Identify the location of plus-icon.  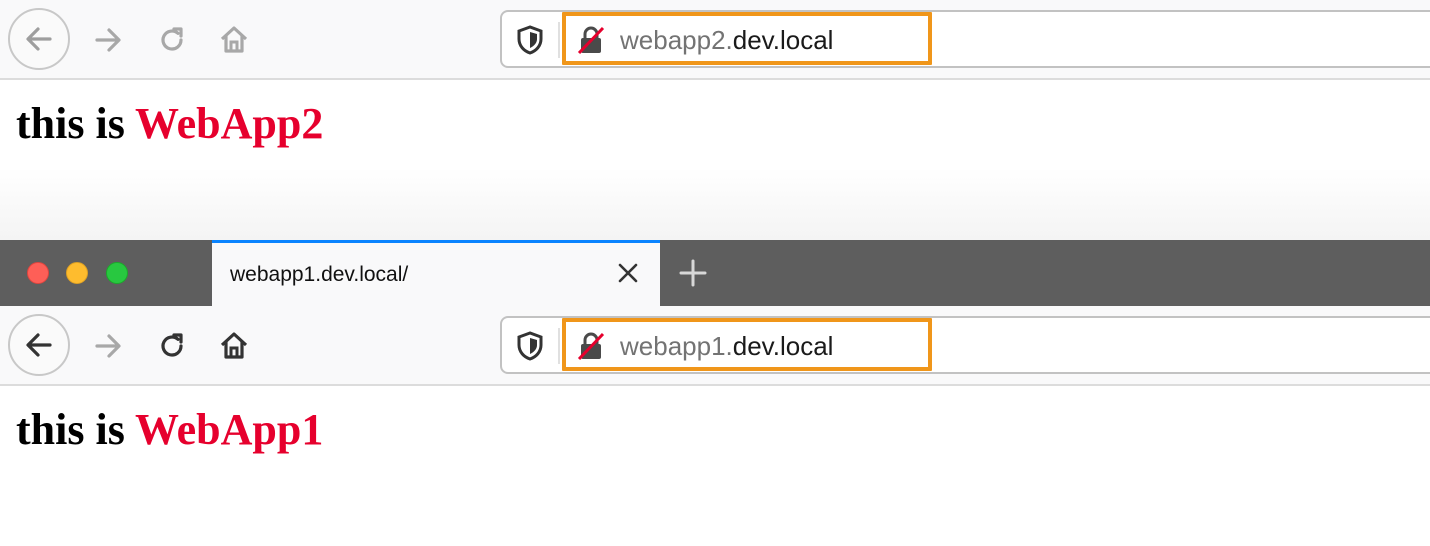
(693, 273).